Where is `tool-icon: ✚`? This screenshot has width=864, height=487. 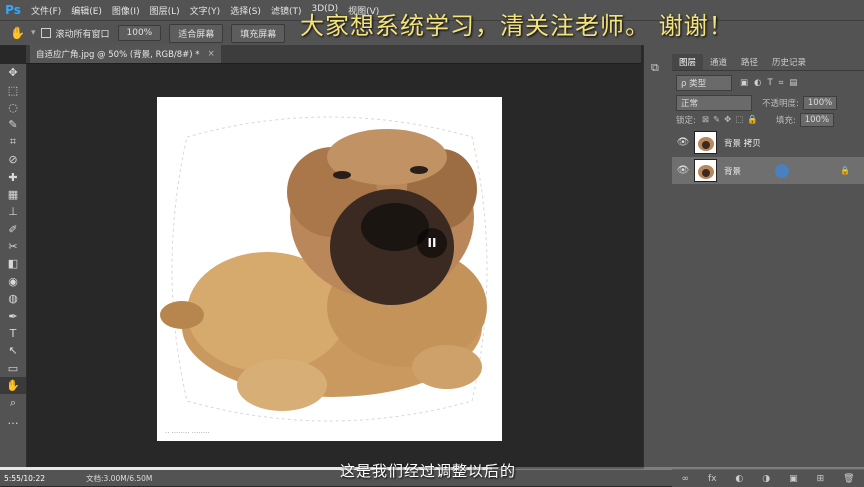 tool-icon: ✚ is located at coordinates (13, 176).